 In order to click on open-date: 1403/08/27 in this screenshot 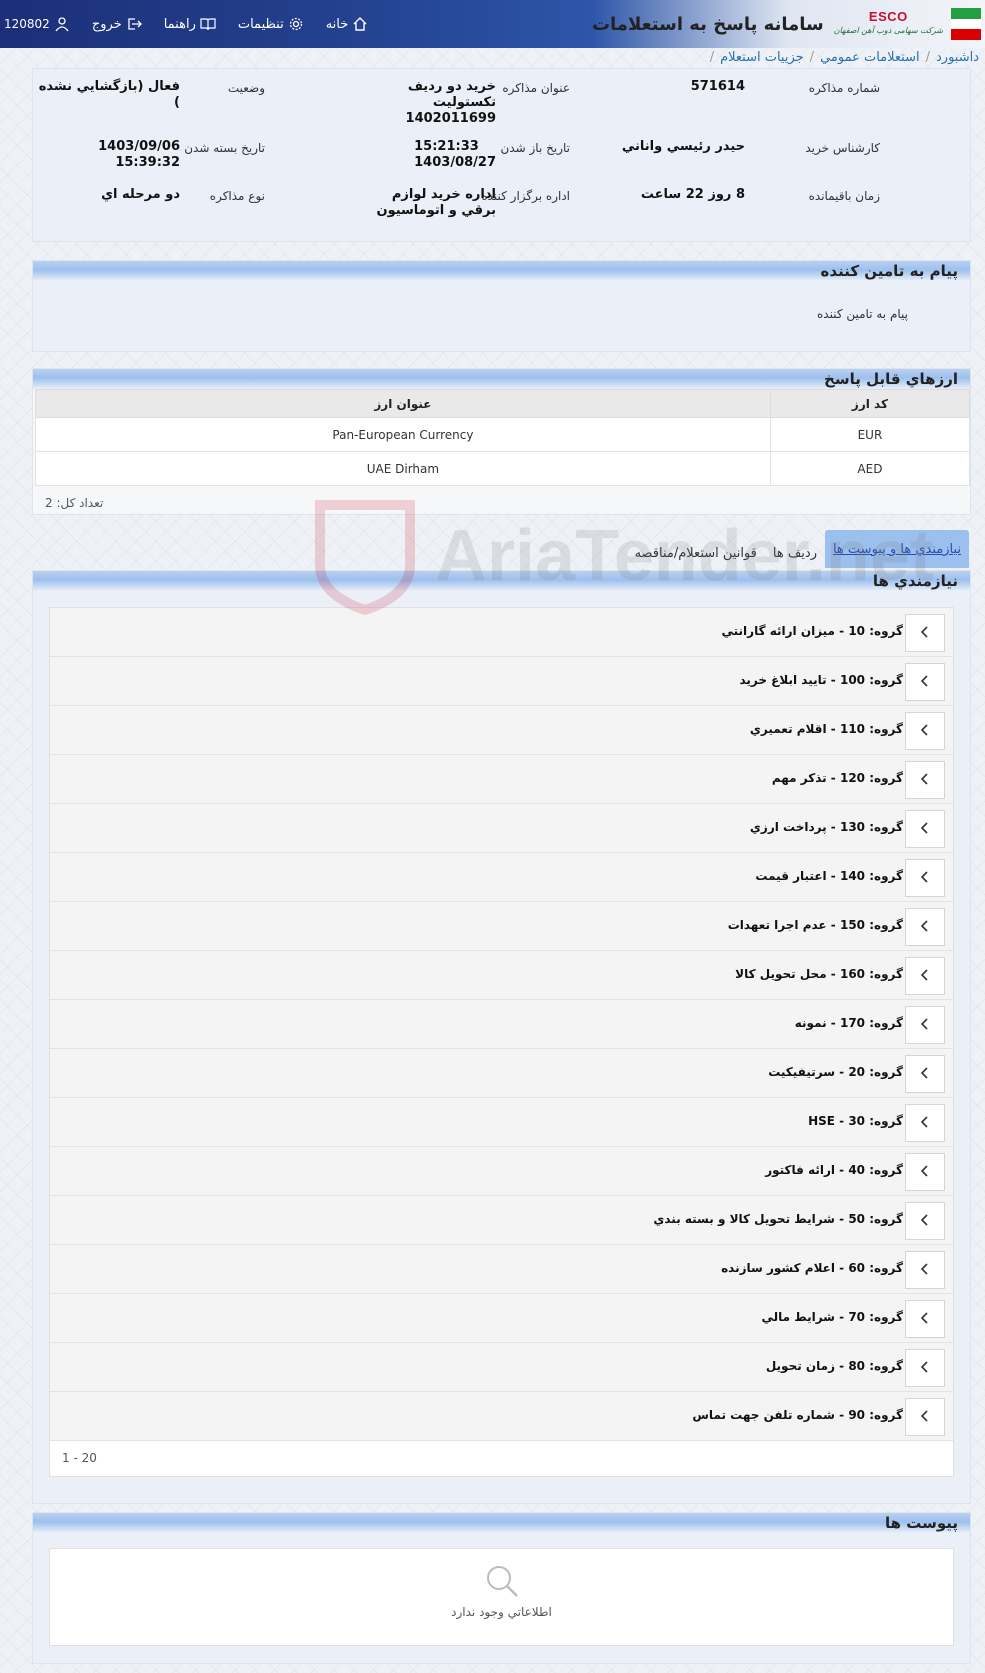, I will do `click(455, 162)`.